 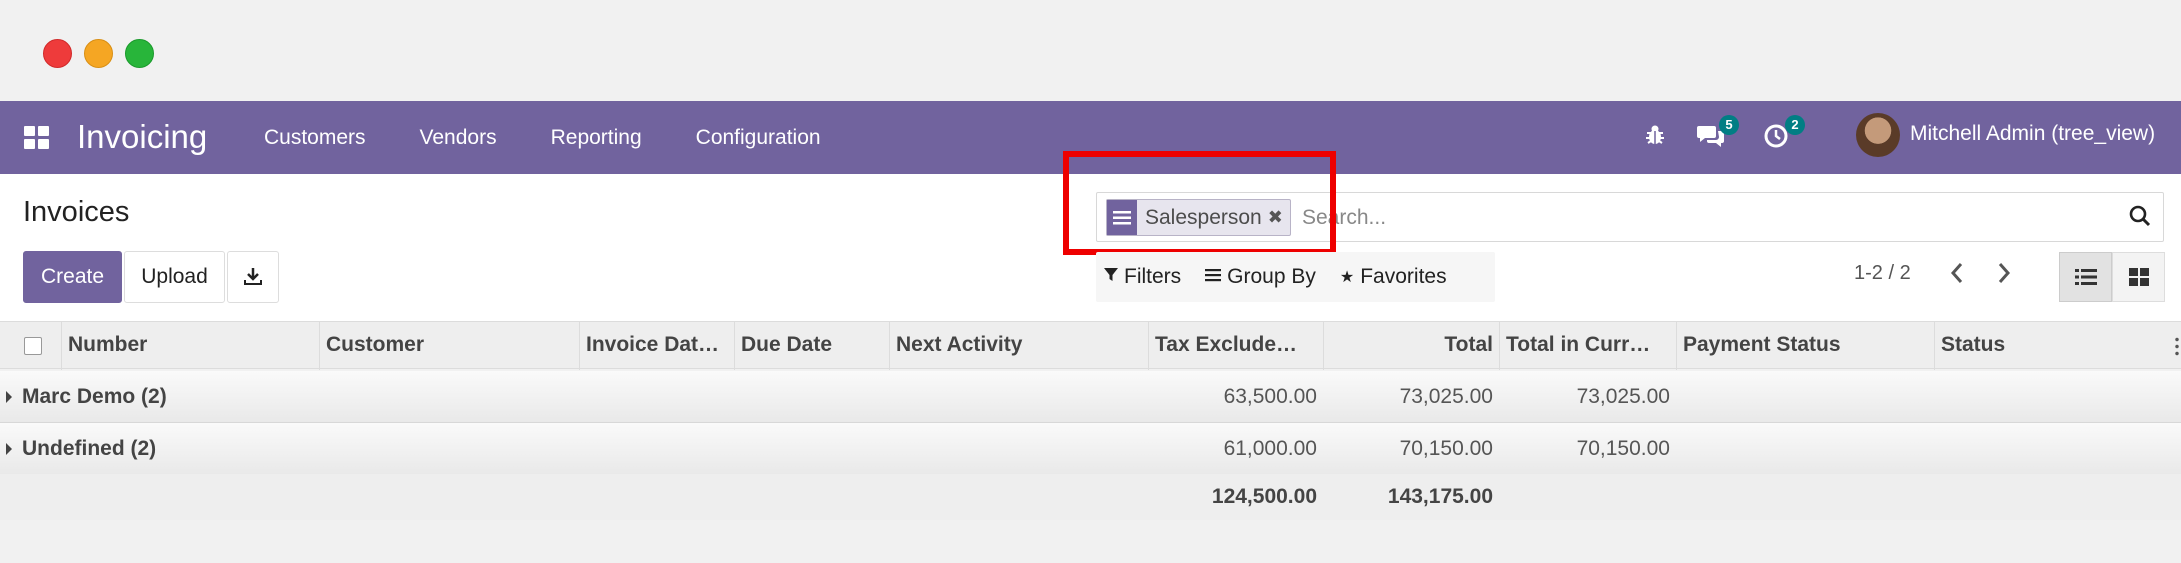 I want to click on column-customer: Customer, so click(x=450, y=346).